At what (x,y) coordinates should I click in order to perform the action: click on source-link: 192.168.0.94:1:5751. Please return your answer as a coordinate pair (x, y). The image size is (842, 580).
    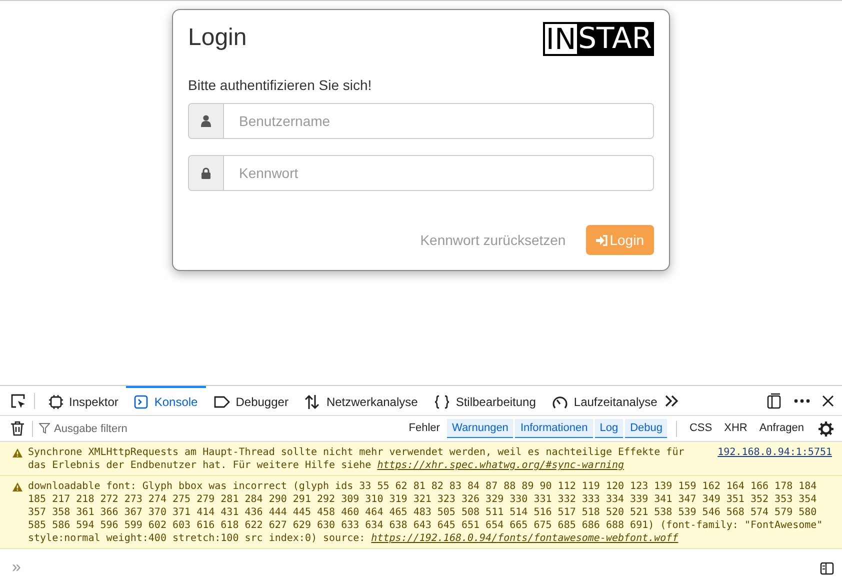
    Looking at the image, I should click on (775, 452).